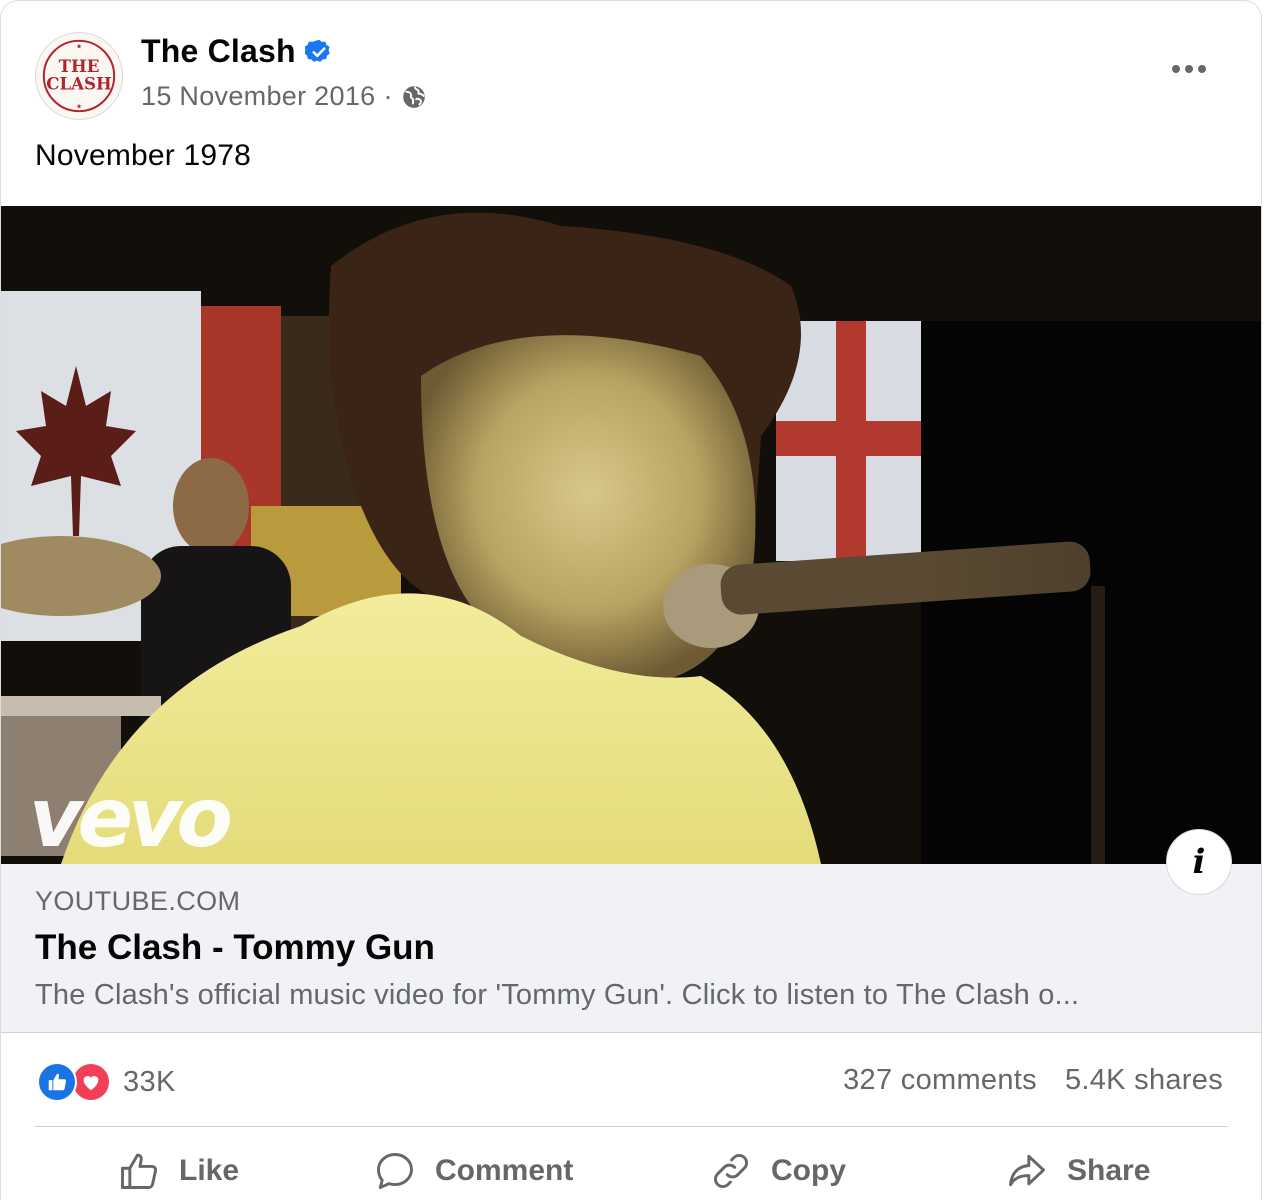 The image size is (1264, 1200). I want to click on link-icon, so click(731, 1171).